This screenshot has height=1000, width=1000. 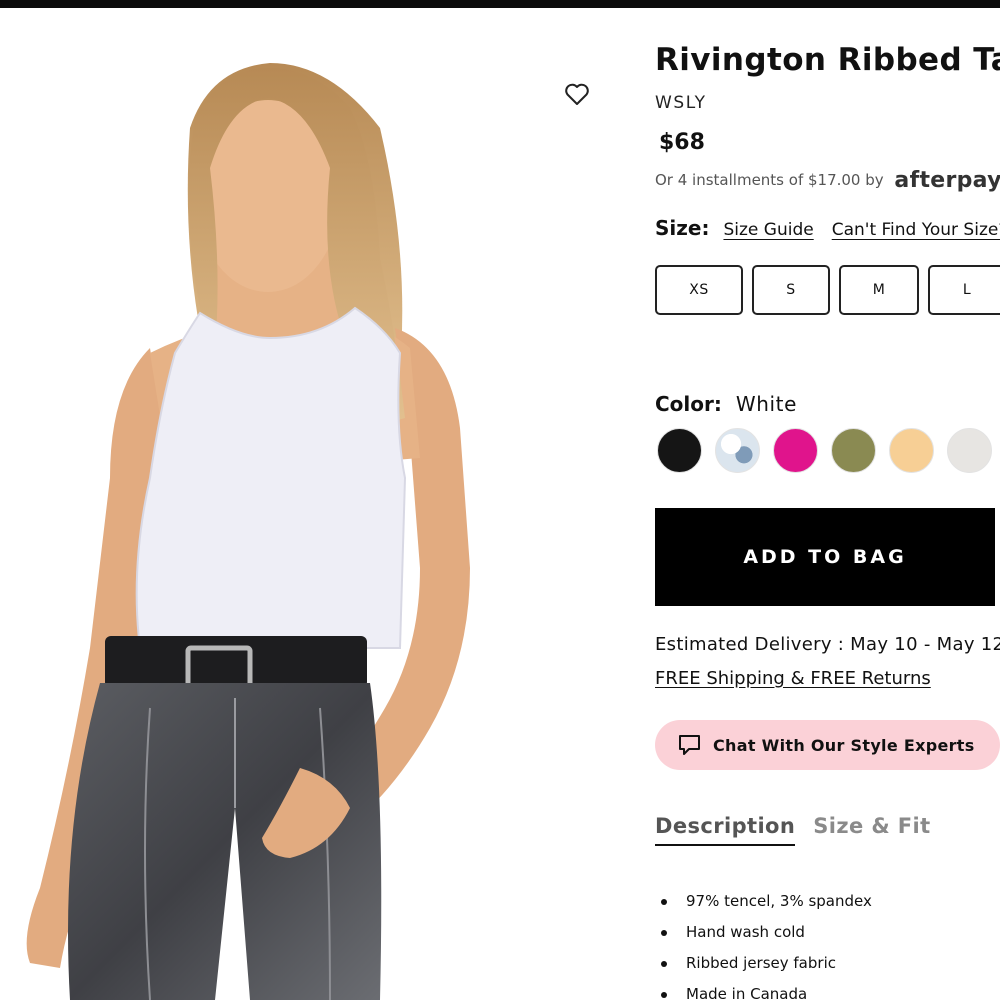 I want to click on product-brand: WSLY, so click(x=681, y=103).